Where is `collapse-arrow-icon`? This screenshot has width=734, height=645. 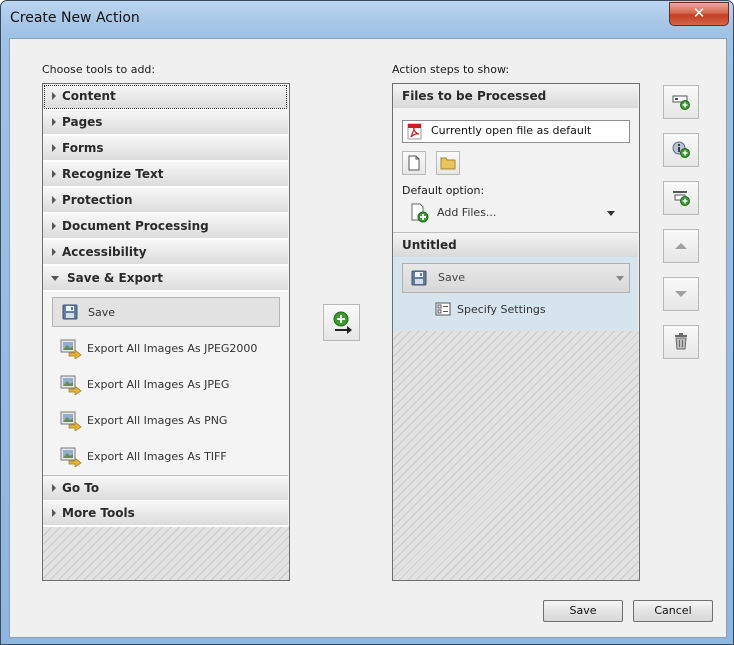
collapse-arrow-icon is located at coordinates (55, 278).